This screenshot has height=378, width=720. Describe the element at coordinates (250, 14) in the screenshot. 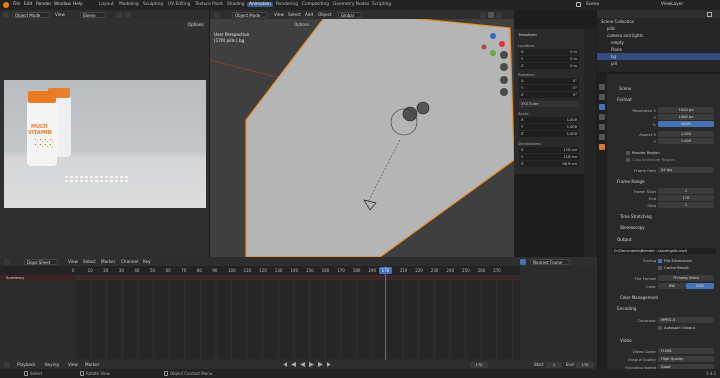

I see `viewport-mode-dropdown: Object Mode` at that location.